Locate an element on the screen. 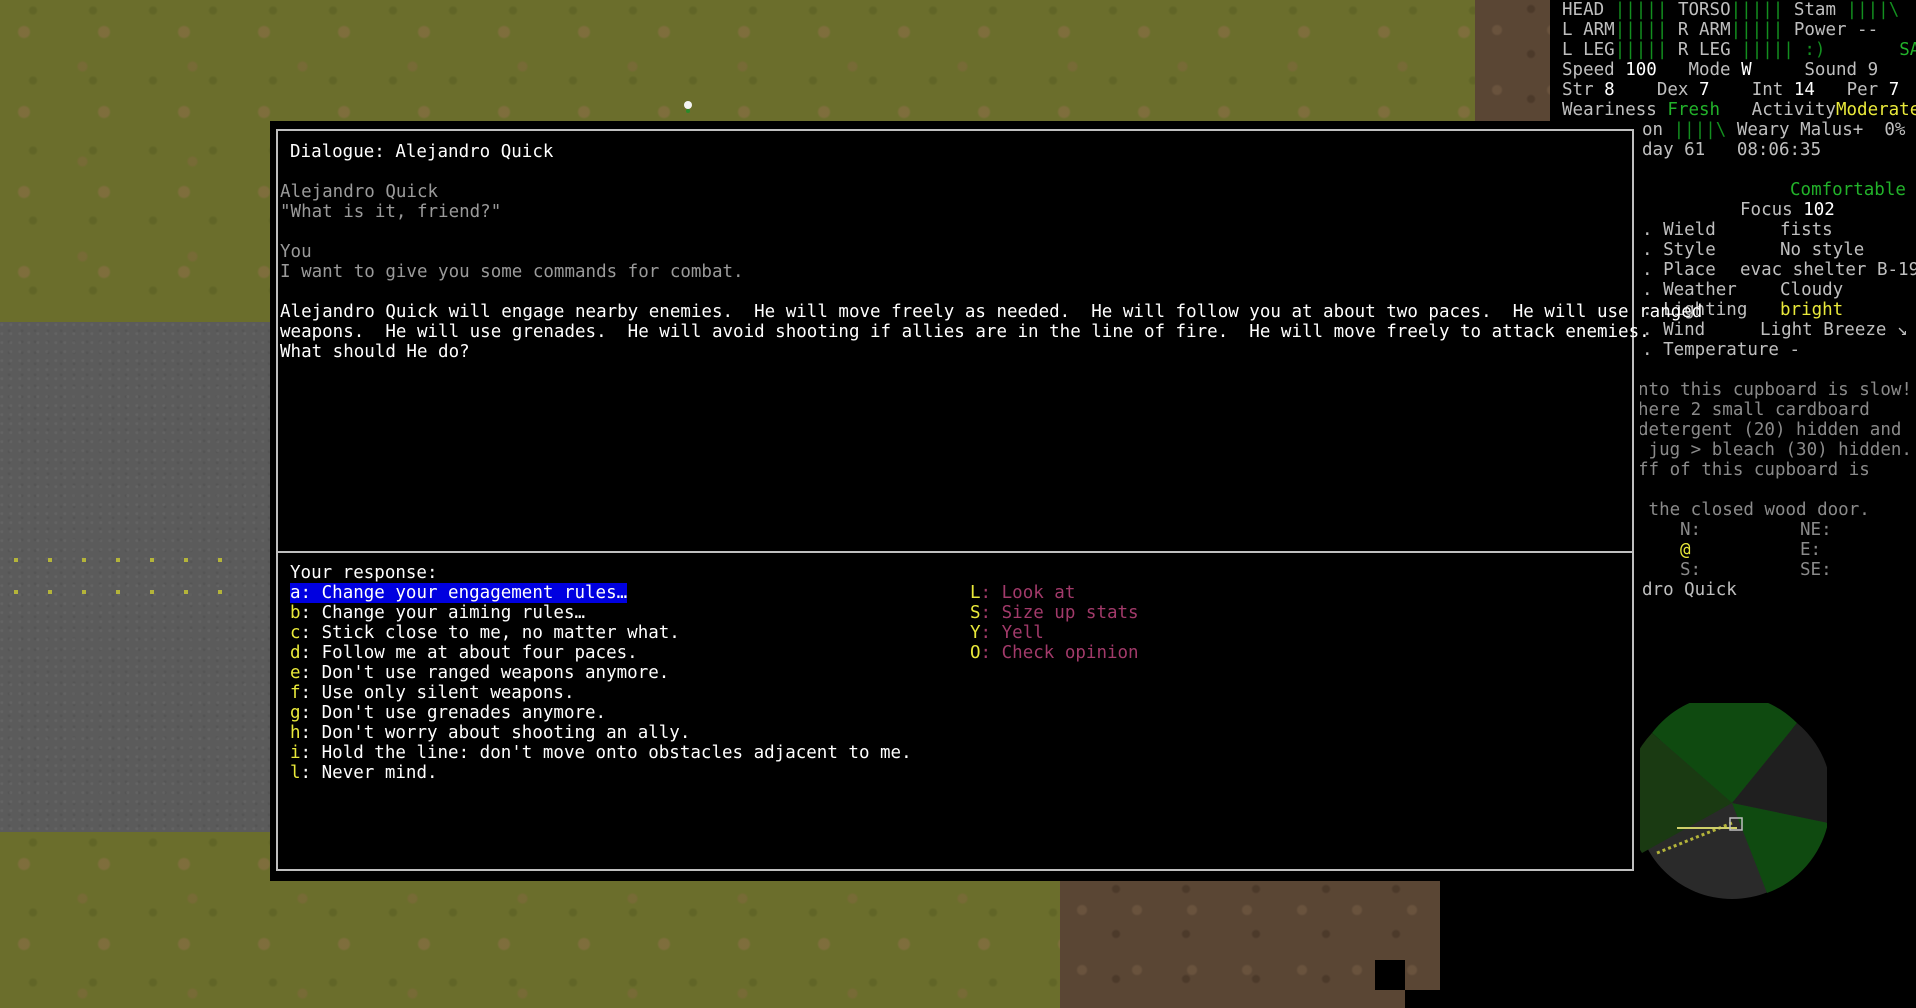  response-hotkey: f is located at coordinates (295, 693).